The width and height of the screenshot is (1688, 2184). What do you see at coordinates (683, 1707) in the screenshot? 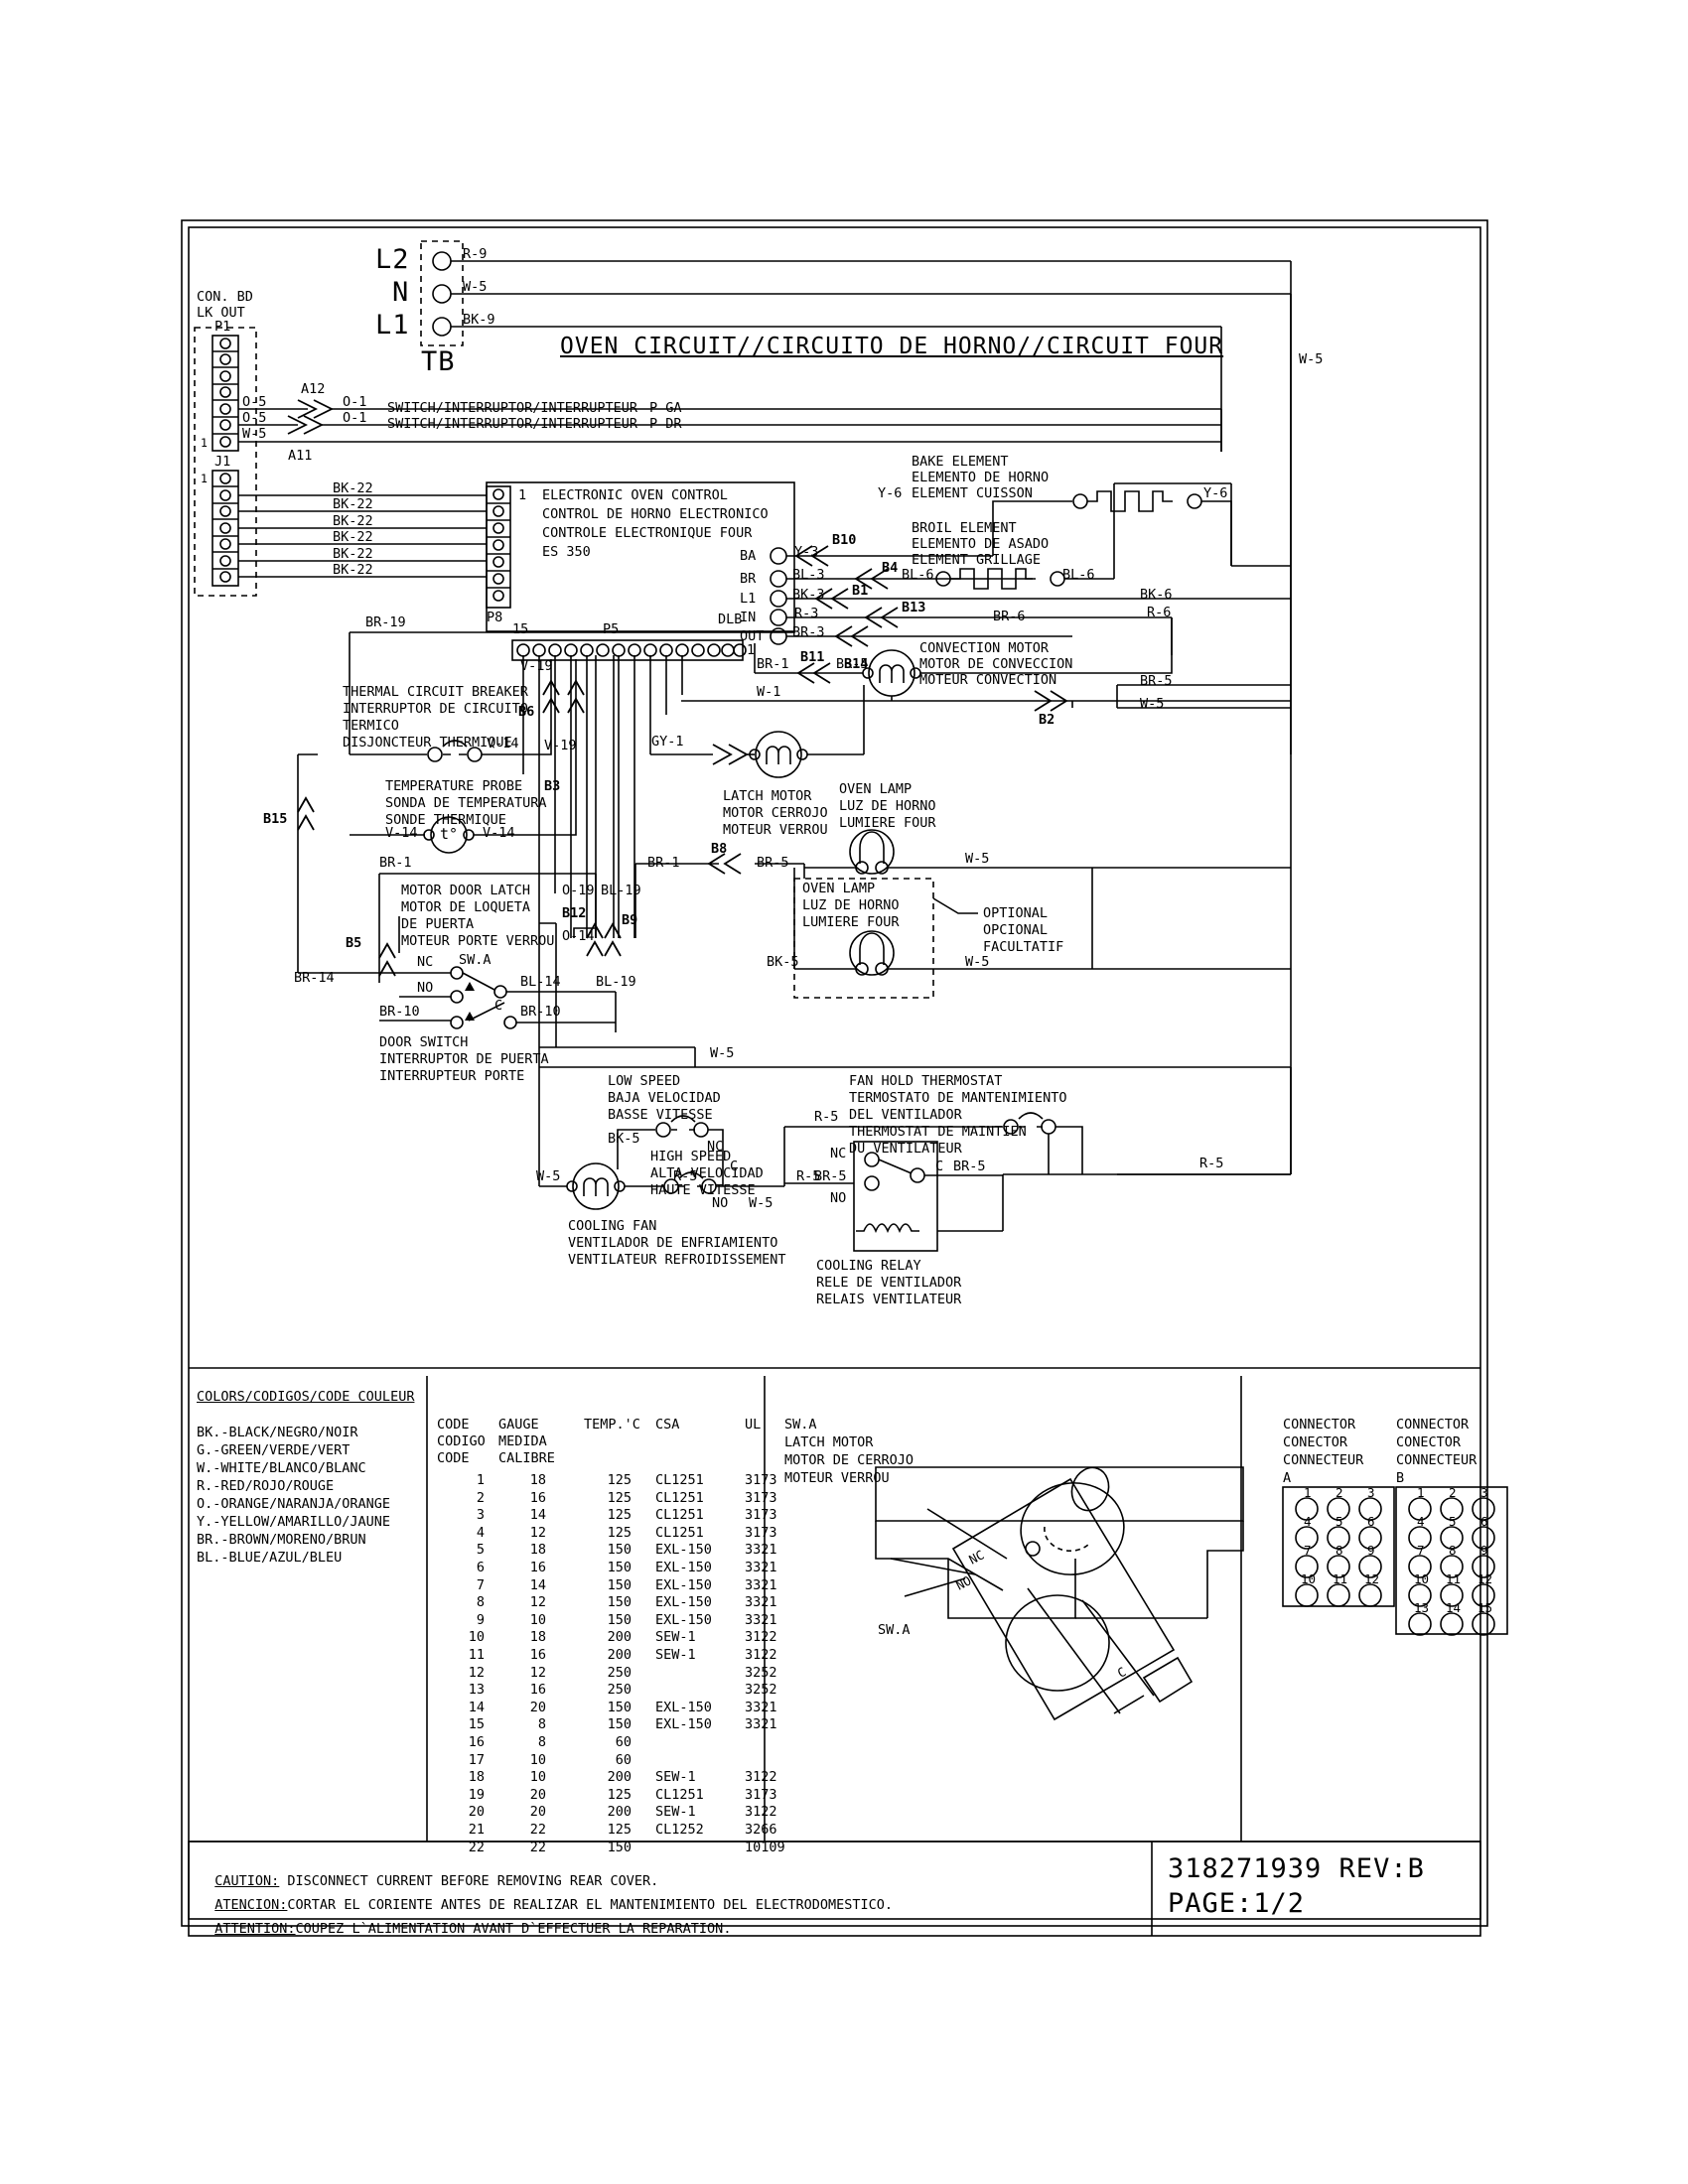
I see `gauge-cell-13-3: EXL-150` at bounding box center [683, 1707].